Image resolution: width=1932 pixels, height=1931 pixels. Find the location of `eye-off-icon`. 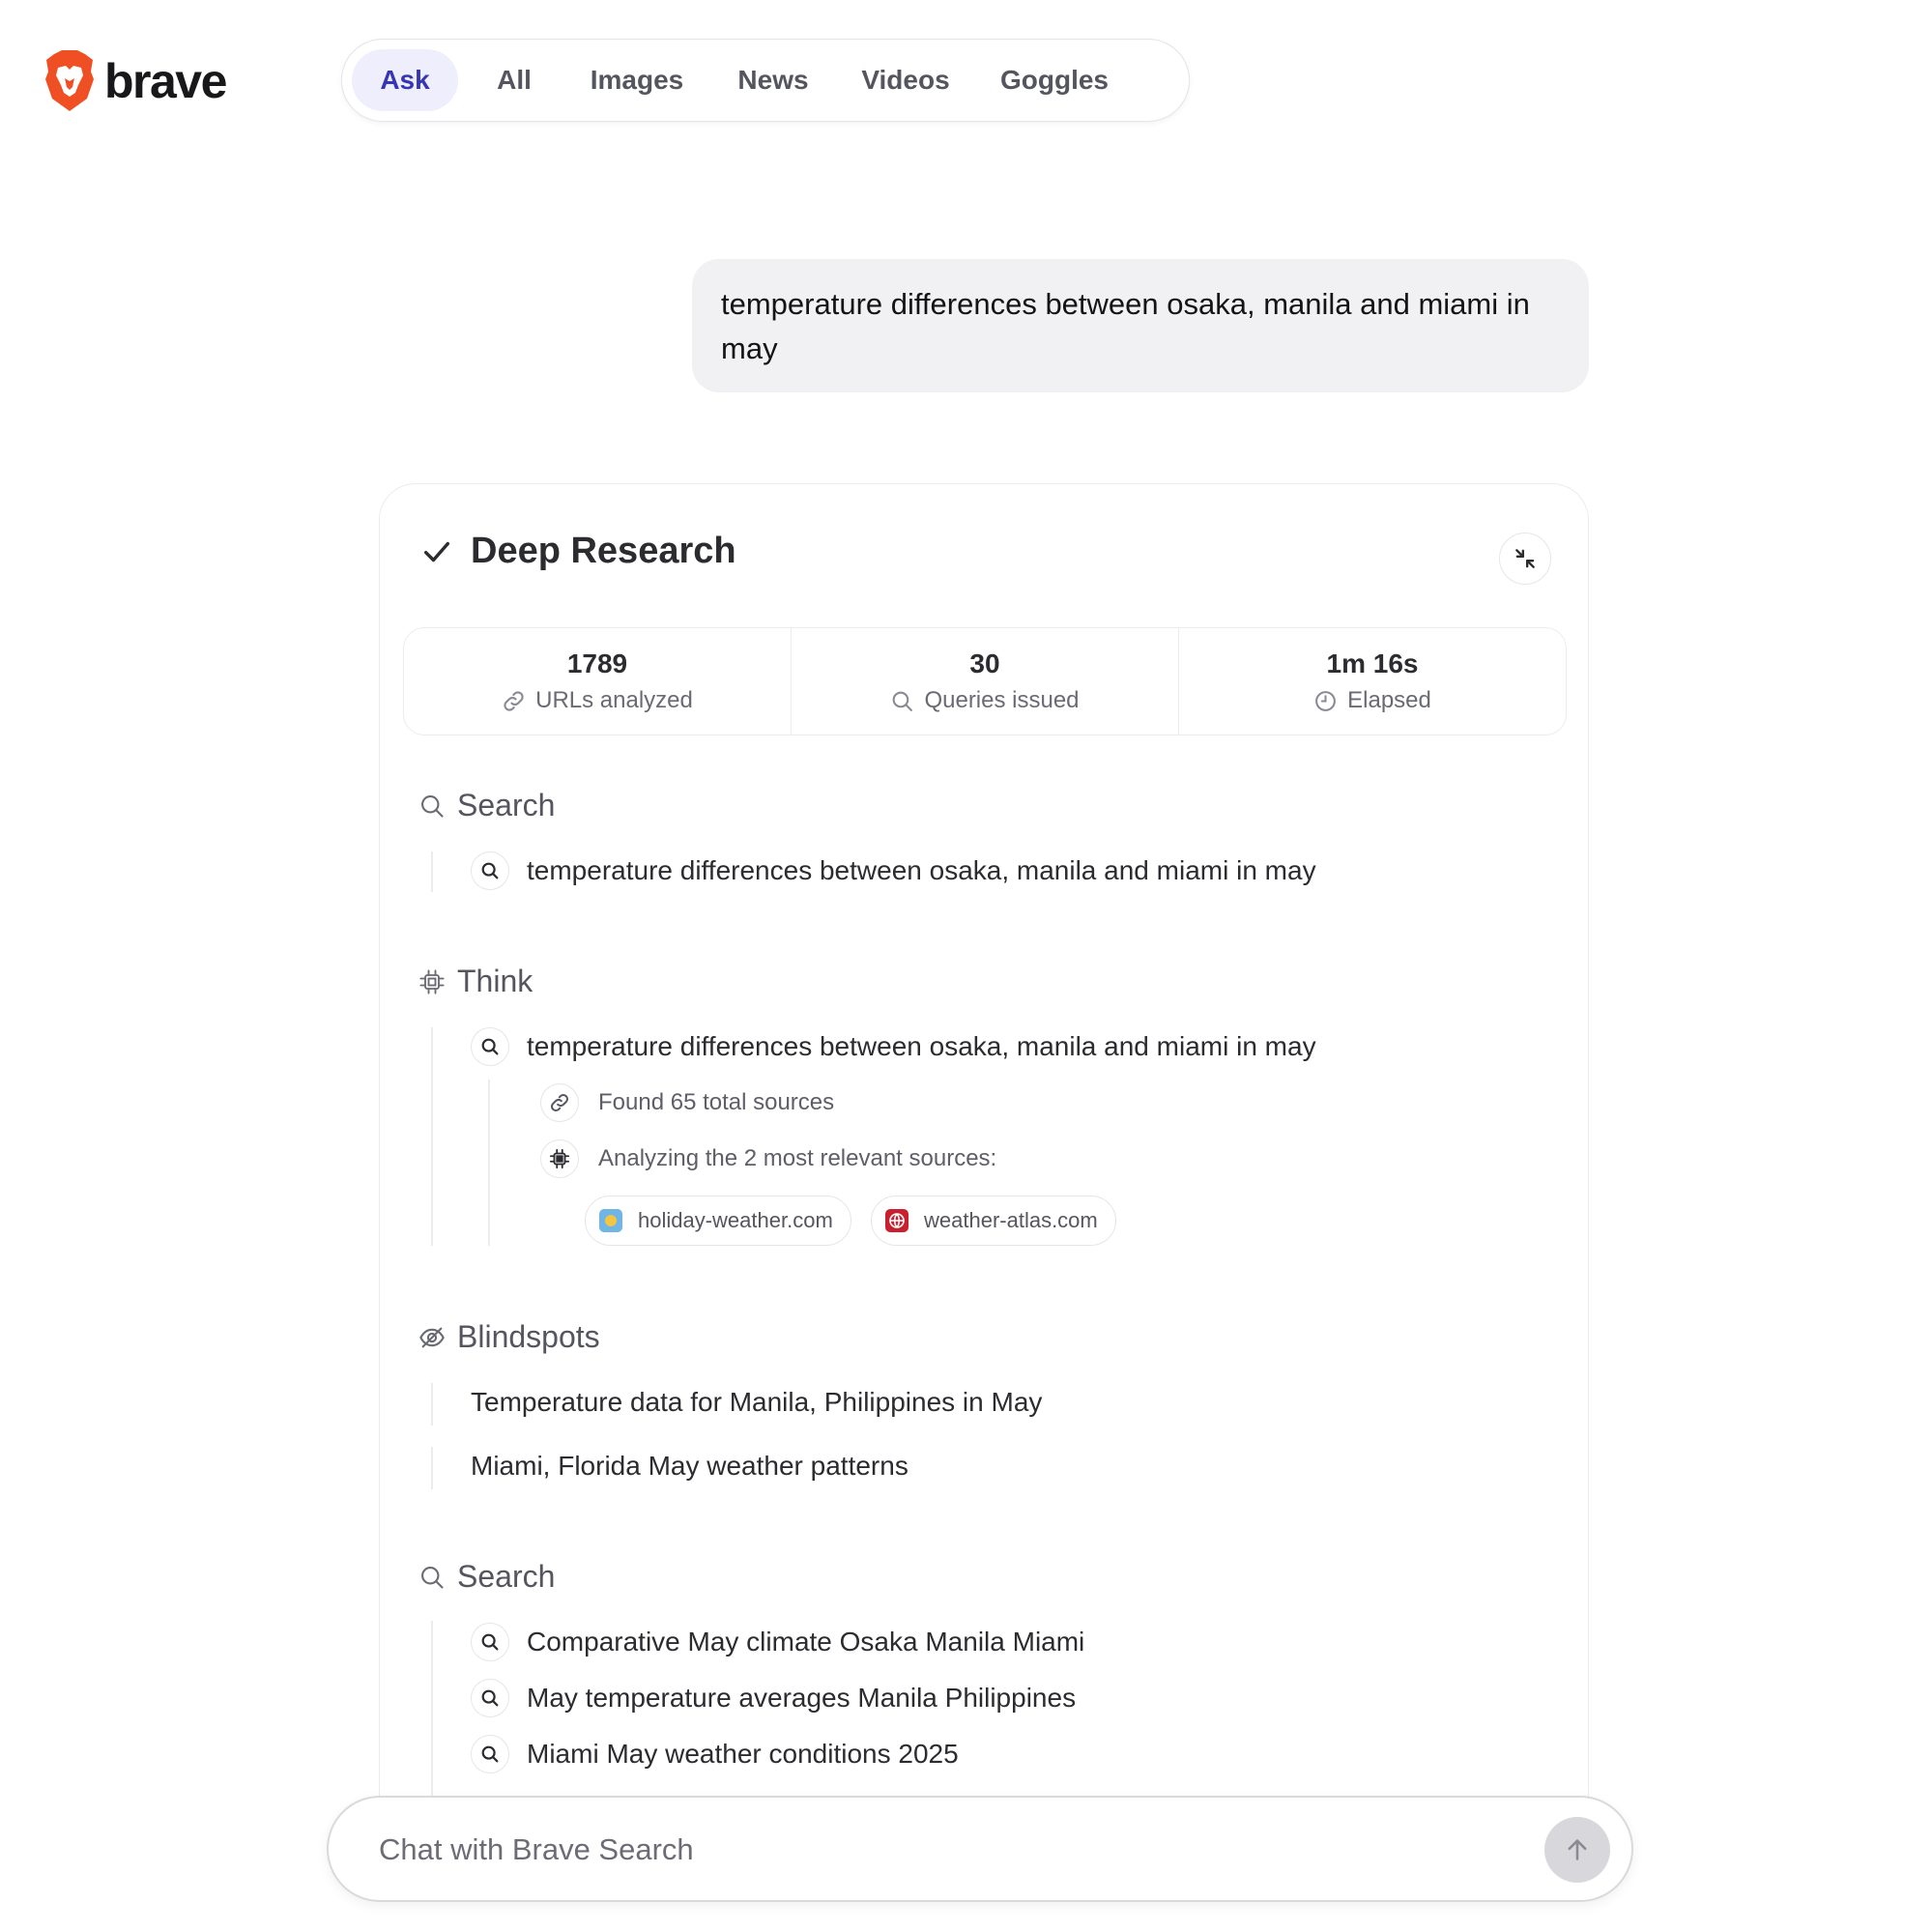

eye-off-icon is located at coordinates (432, 1337).